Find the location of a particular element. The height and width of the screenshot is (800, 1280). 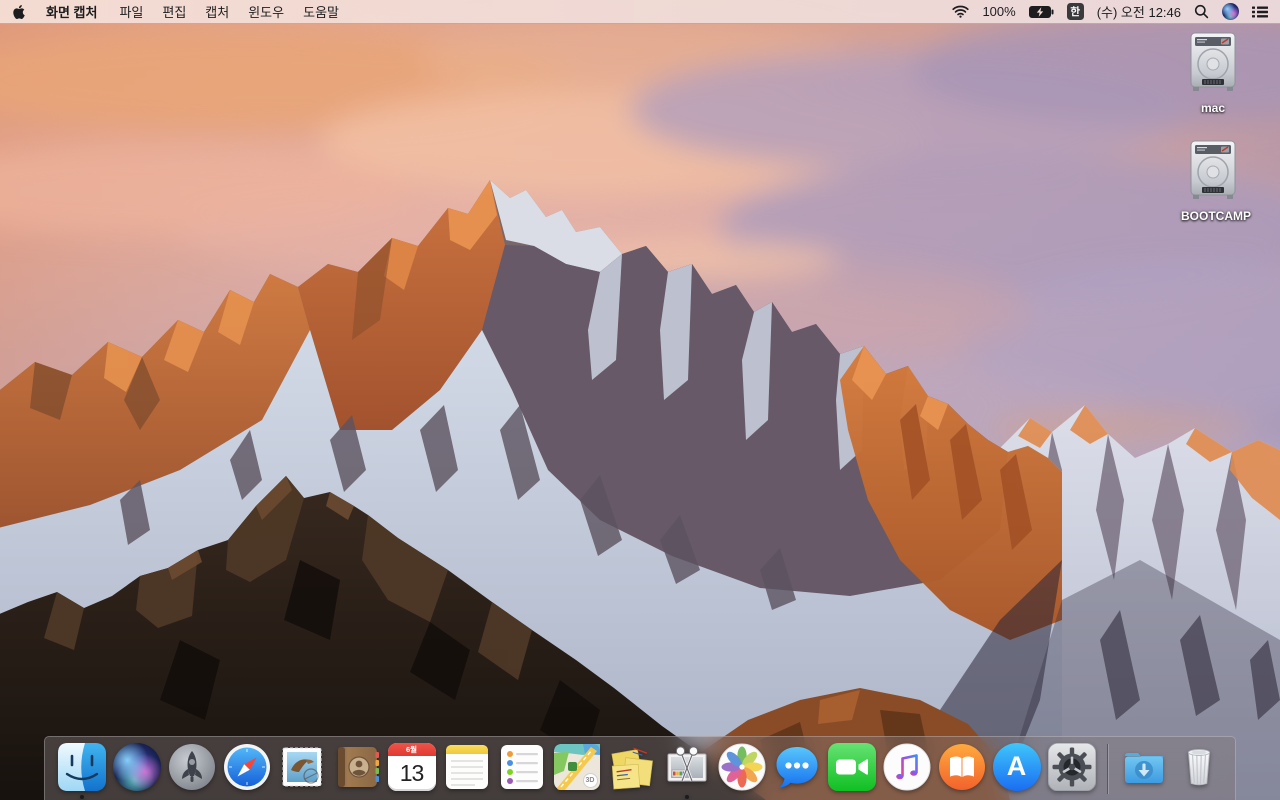

dock-item-siri is located at coordinates (136, 767).